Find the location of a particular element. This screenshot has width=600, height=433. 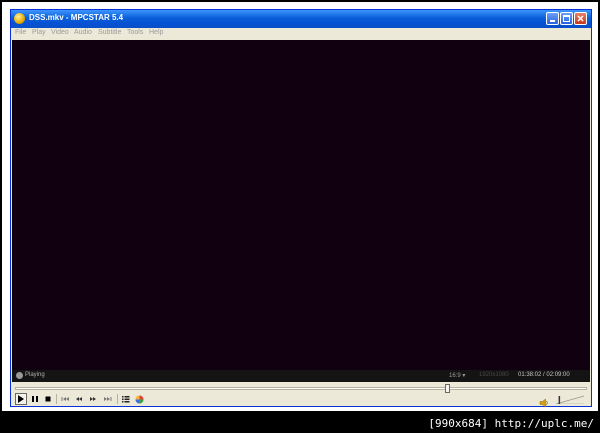

previous-icon is located at coordinates (65, 399).